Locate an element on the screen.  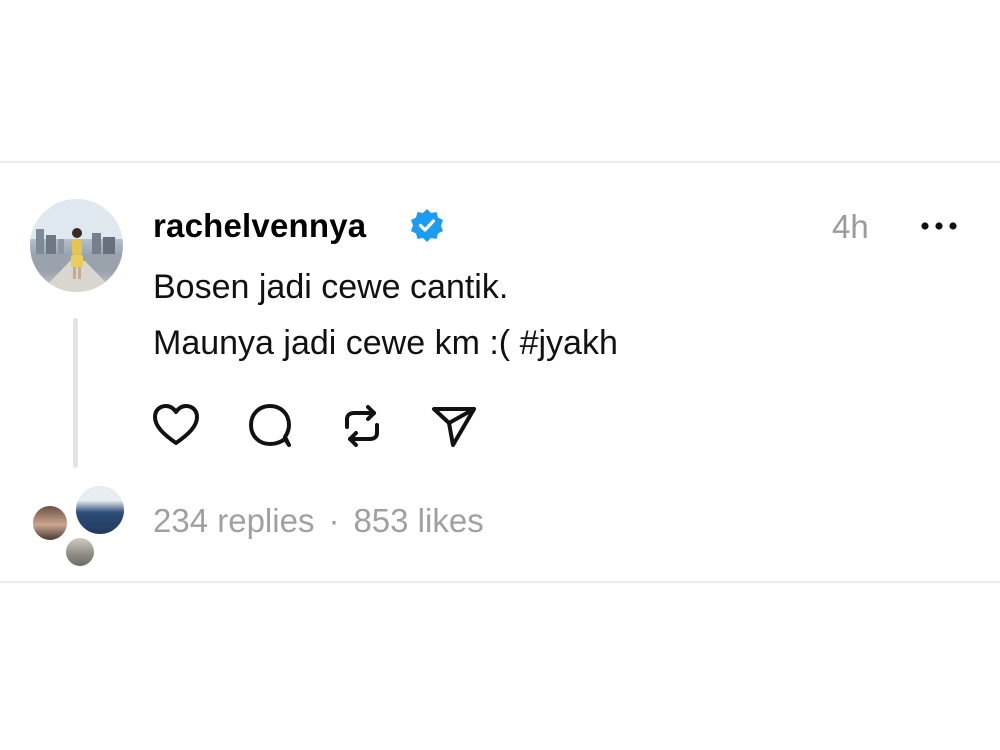
post-timestamp: 4h is located at coordinates (850, 226).